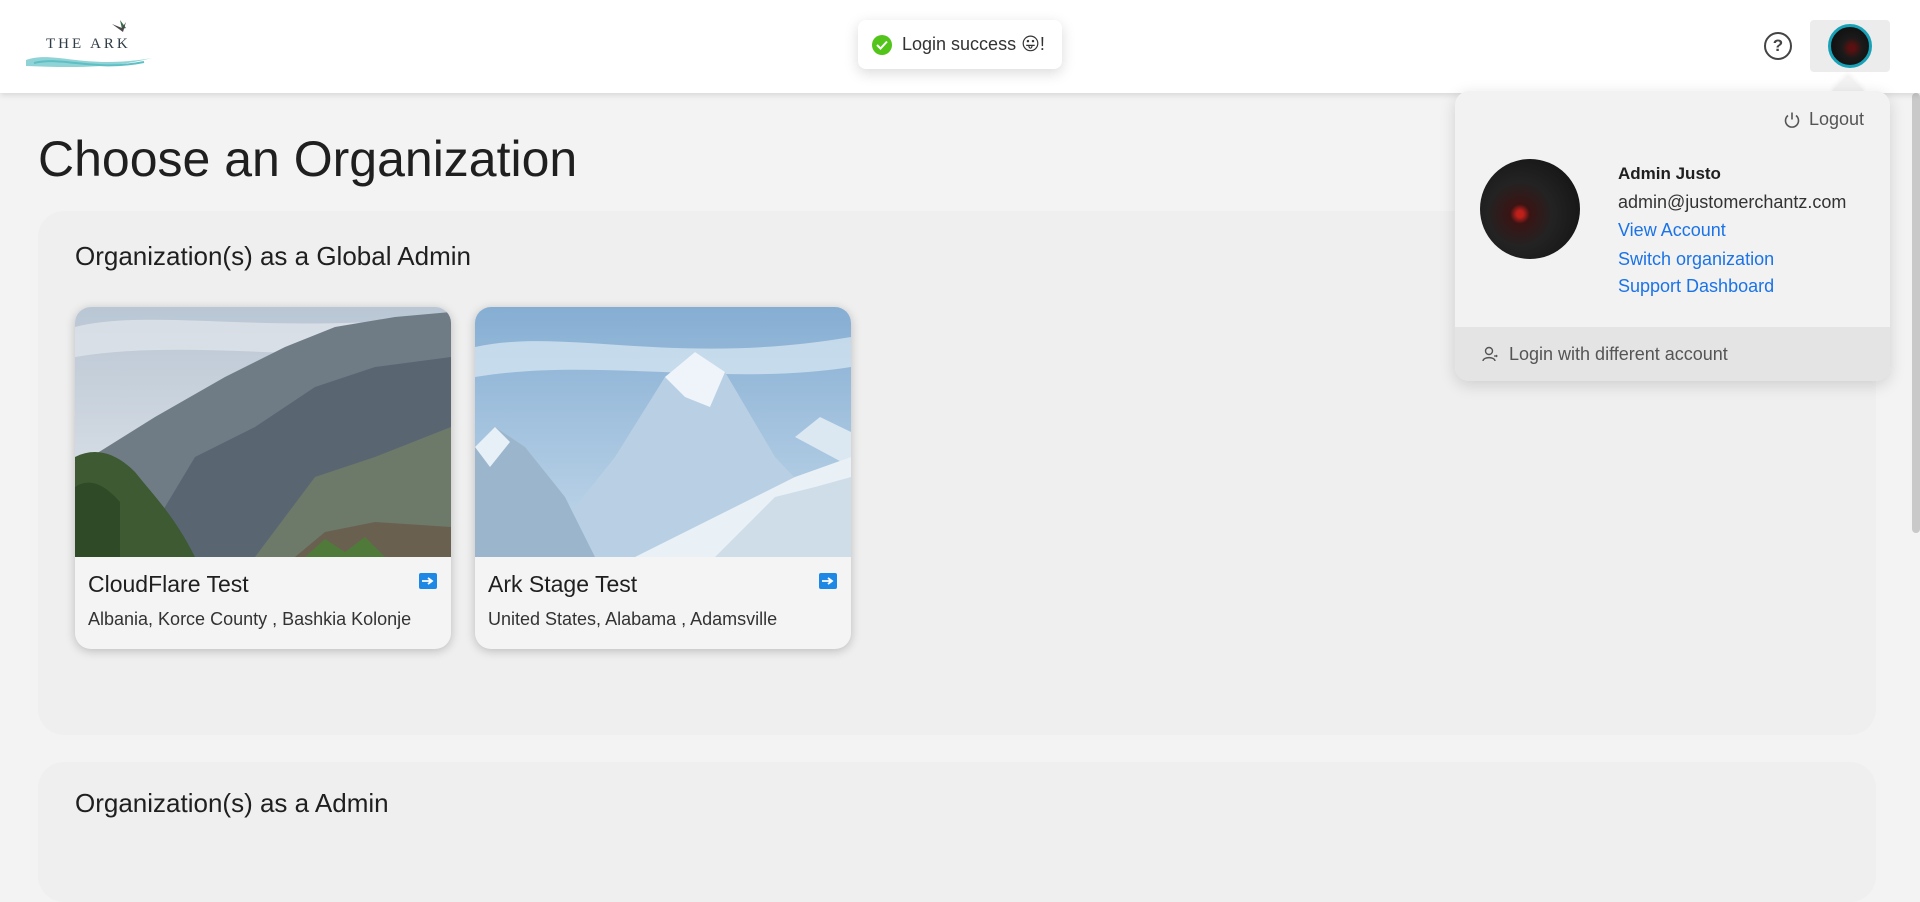  What do you see at coordinates (168, 584) in the screenshot?
I see `org-name: CloudFlare Test` at bounding box center [168, 584].